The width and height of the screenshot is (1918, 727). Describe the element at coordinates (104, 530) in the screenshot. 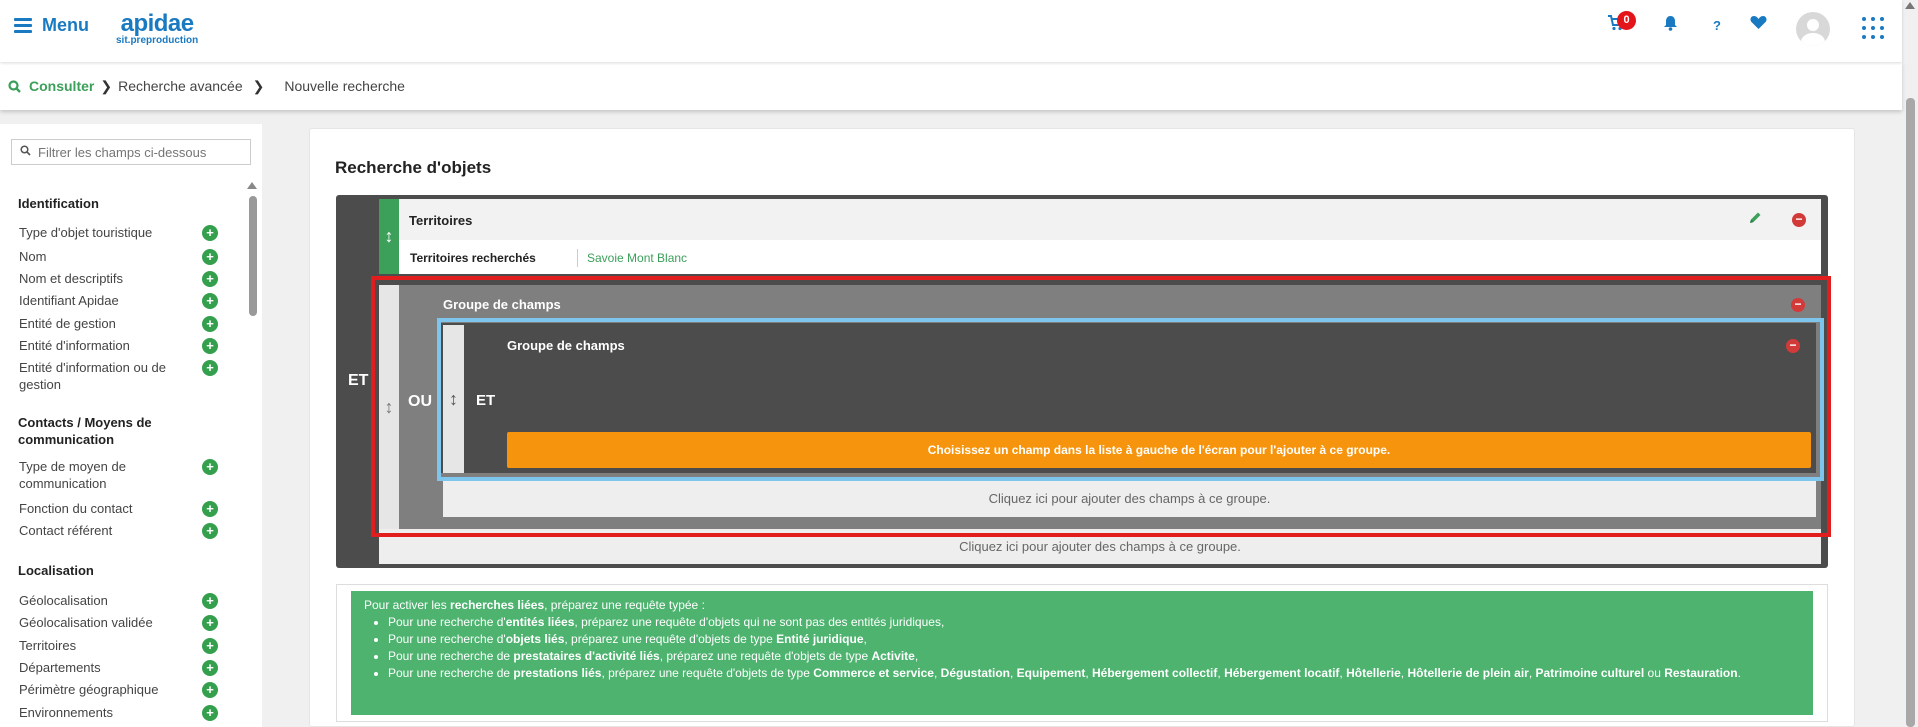

I see `sidebar-item: Contact référent` at that location.